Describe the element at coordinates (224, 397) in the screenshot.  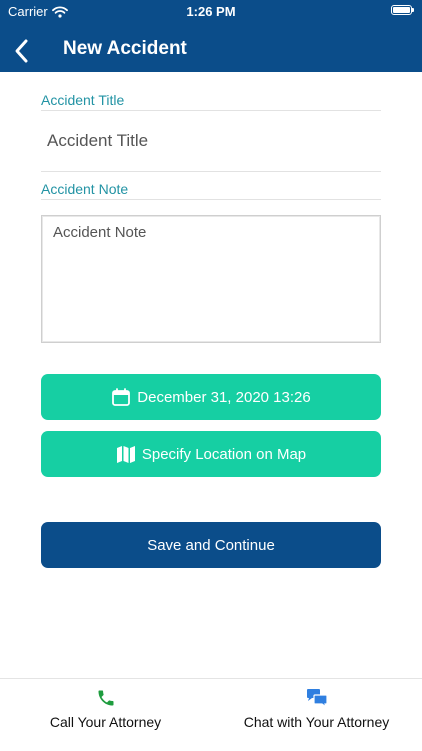
I see `date-button-label: December 31, 2020 13:26` at that location.